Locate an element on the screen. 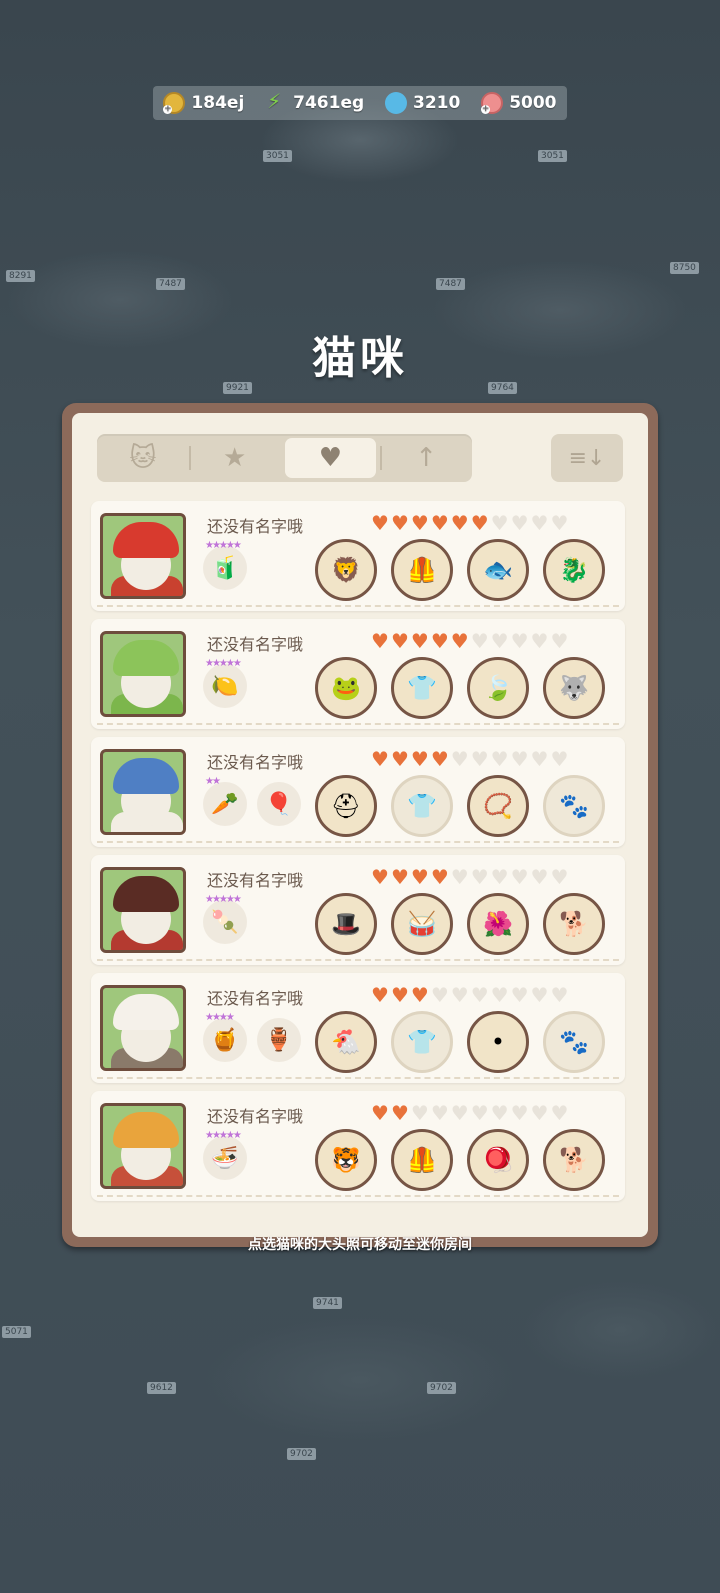  drum-icon: 🥁 is located at coordinates (422, 924).